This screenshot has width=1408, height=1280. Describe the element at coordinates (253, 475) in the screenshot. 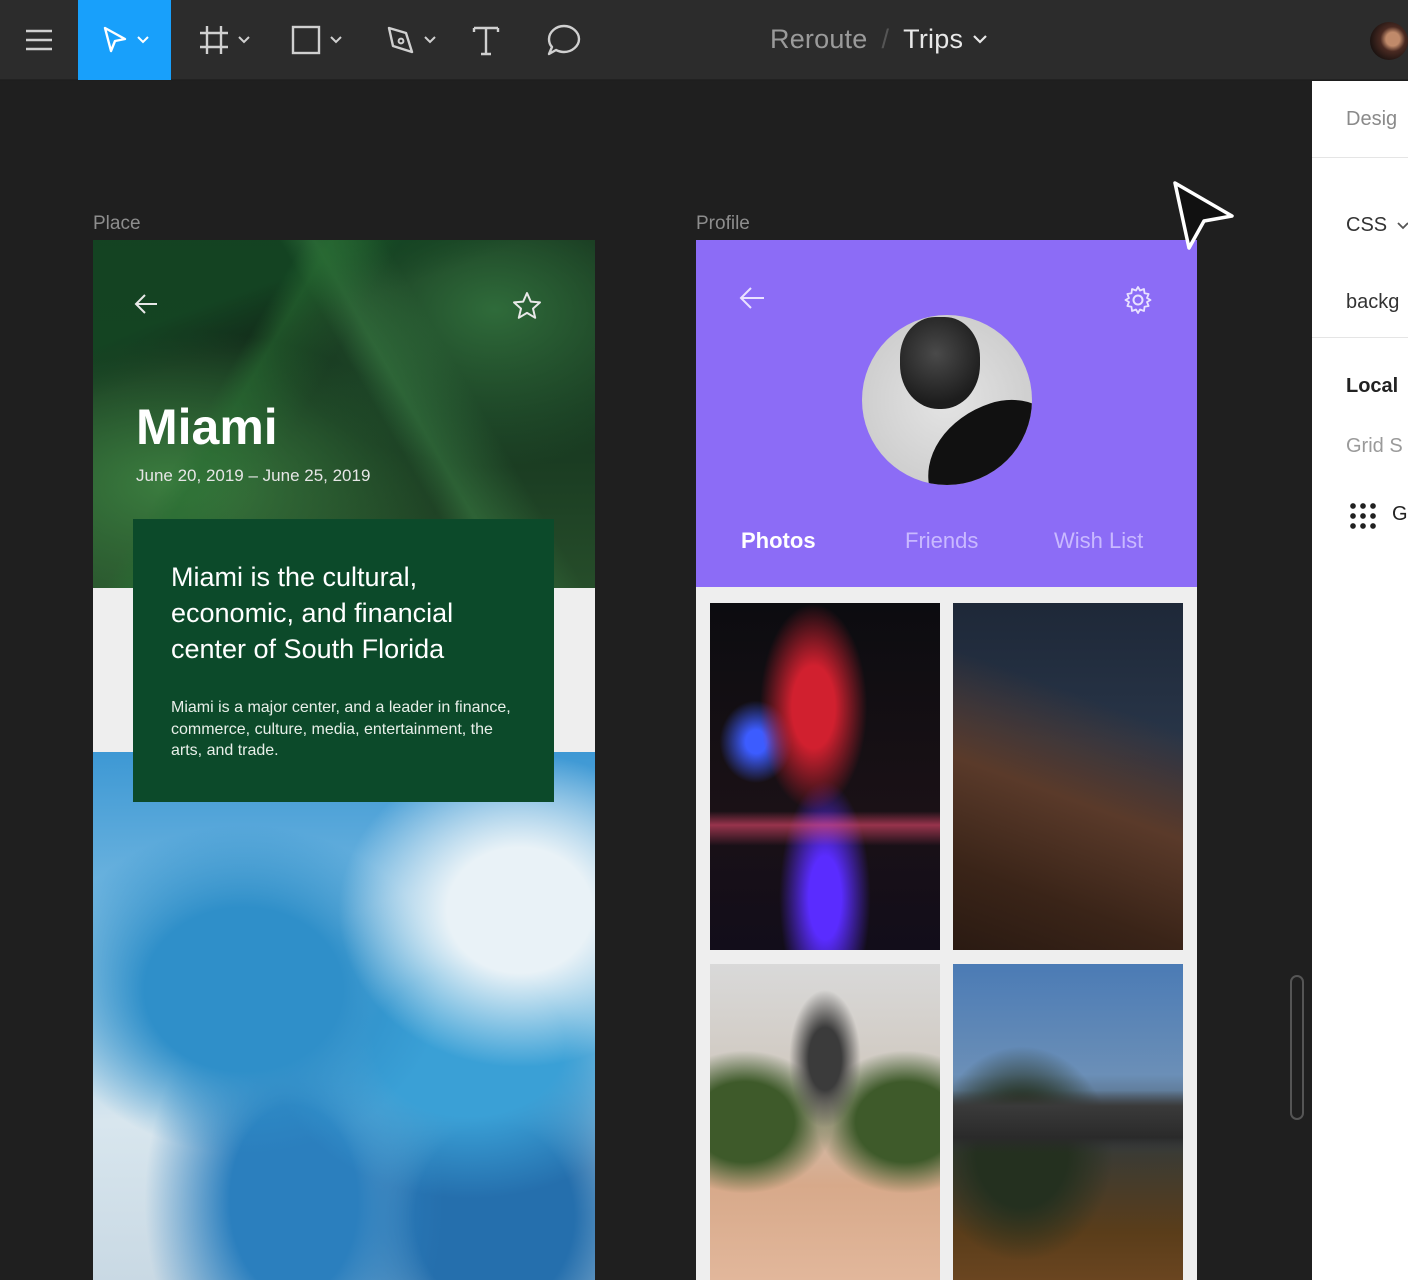

I see `trip-dates: June 20, 2019 – June 25, 2019` at that location.